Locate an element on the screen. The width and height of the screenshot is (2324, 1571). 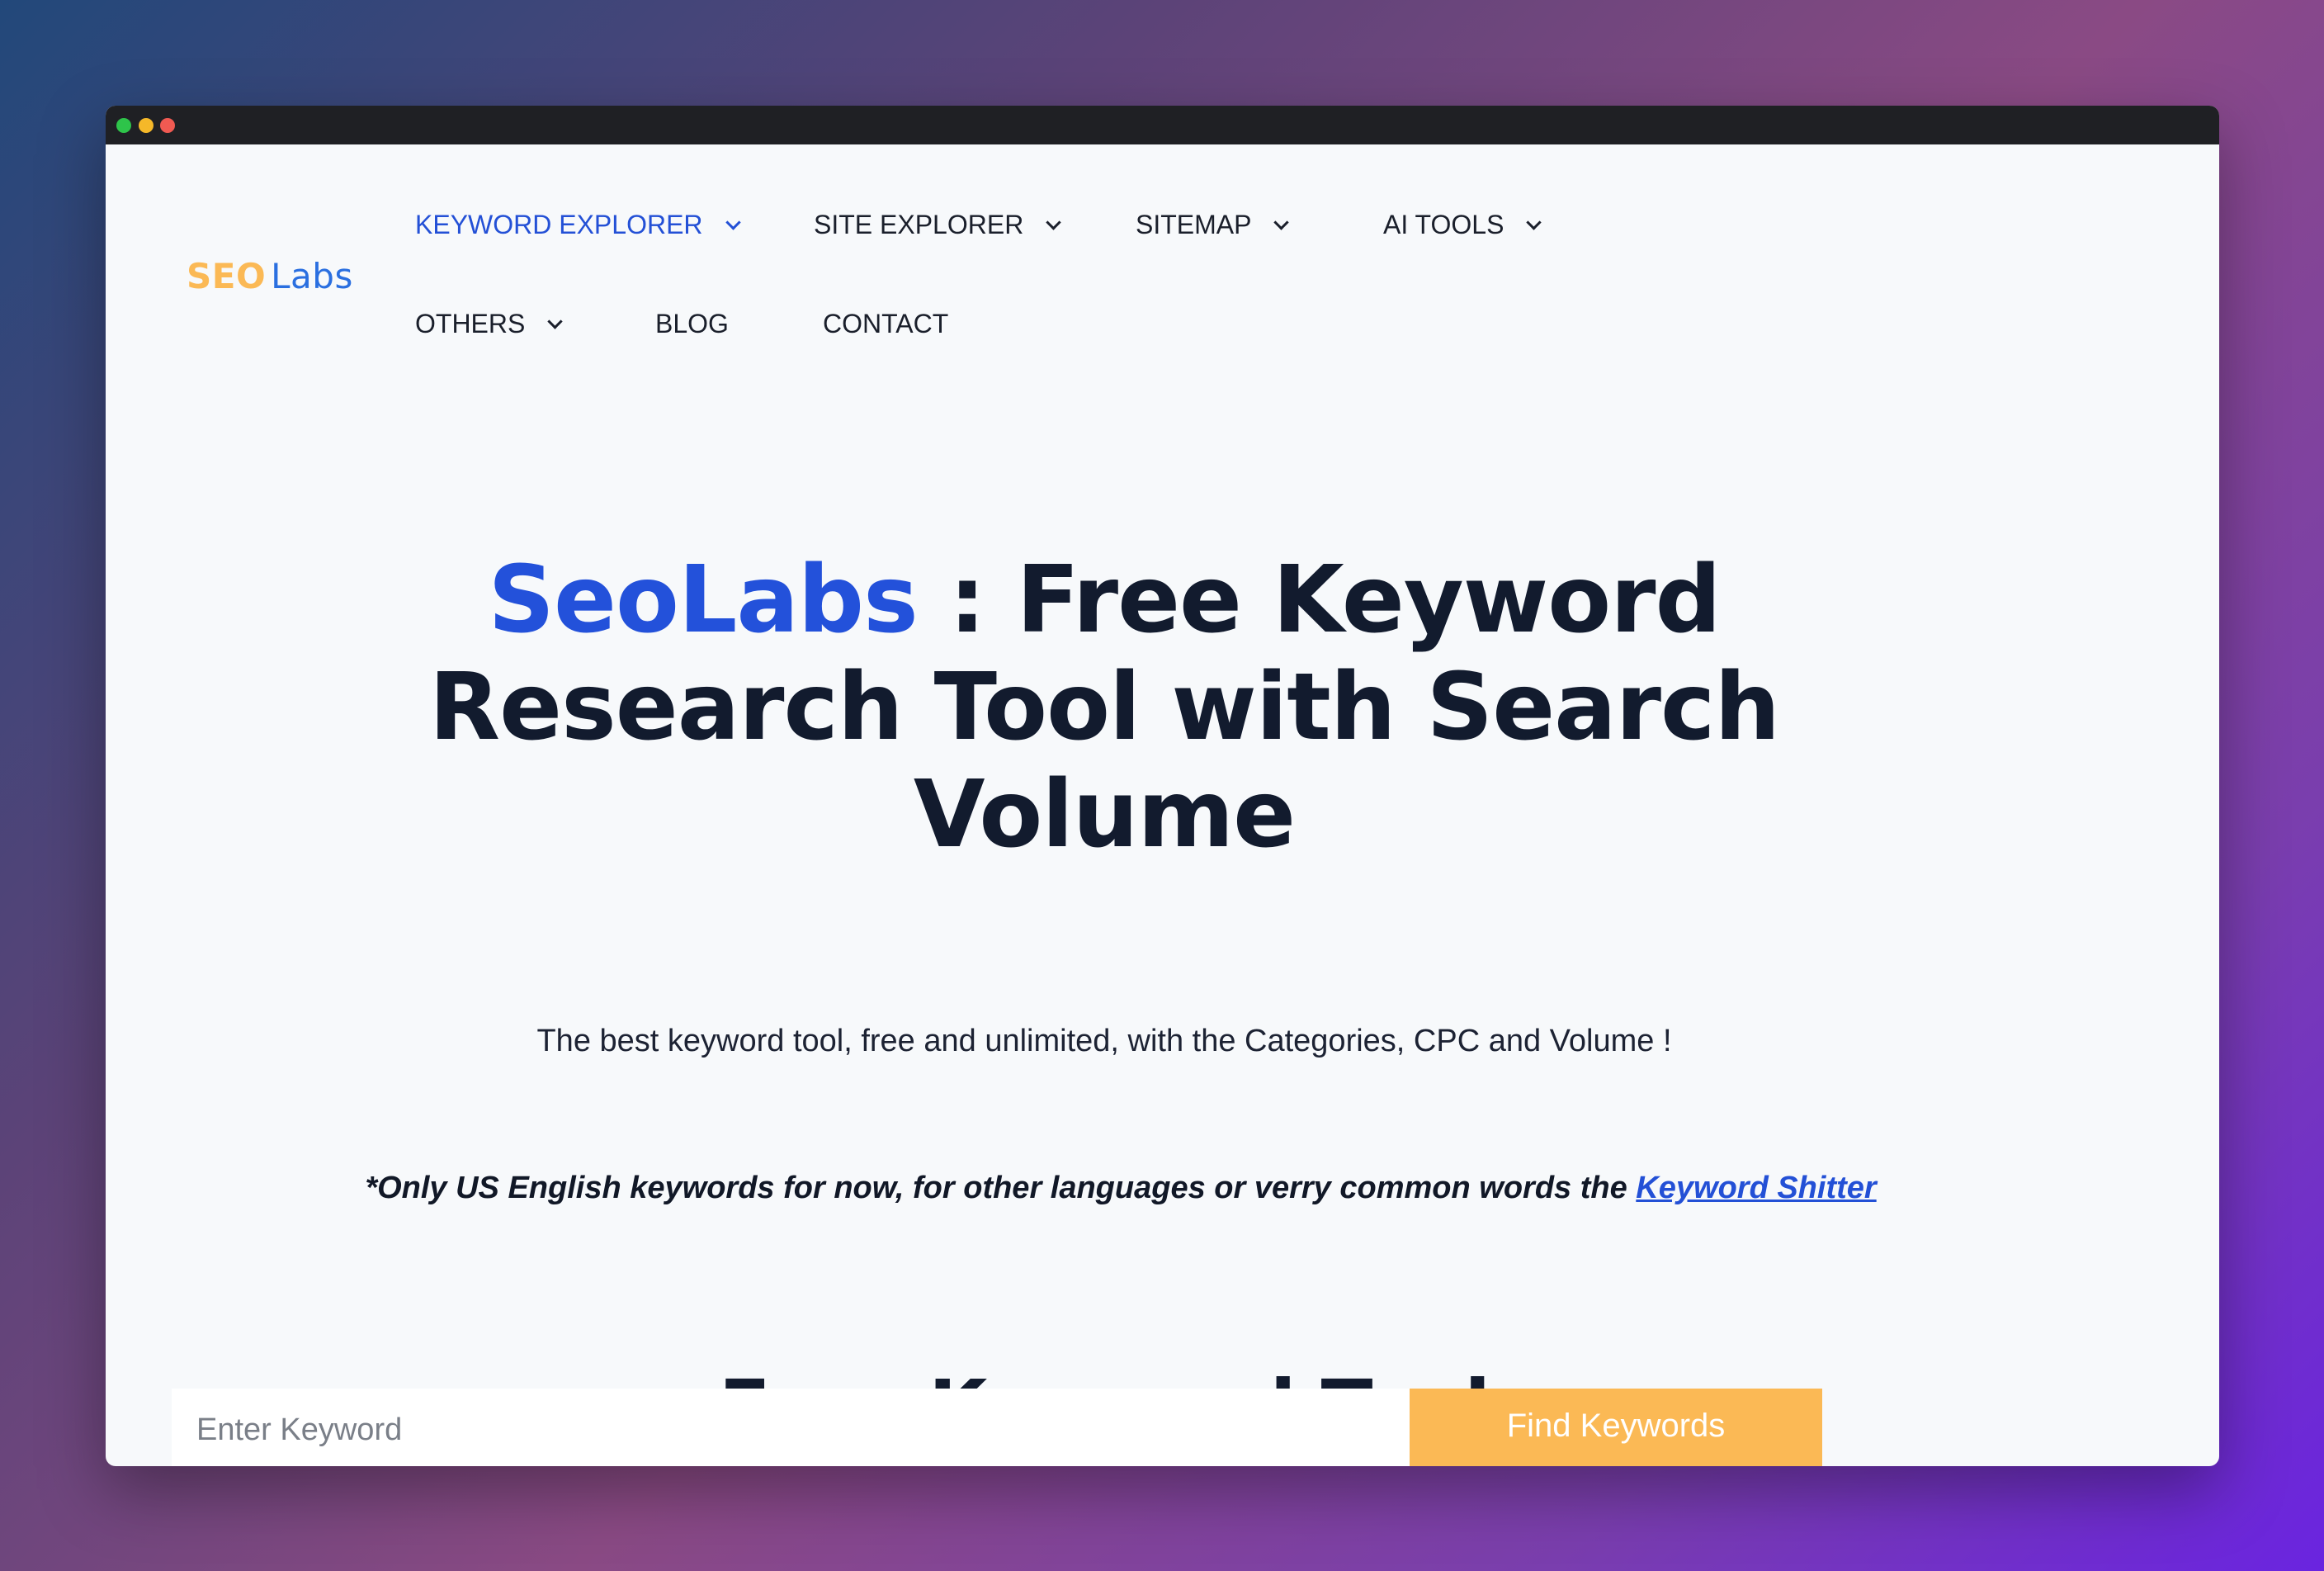
nav-contact: CONTACT is located at coordinates (885, 324).